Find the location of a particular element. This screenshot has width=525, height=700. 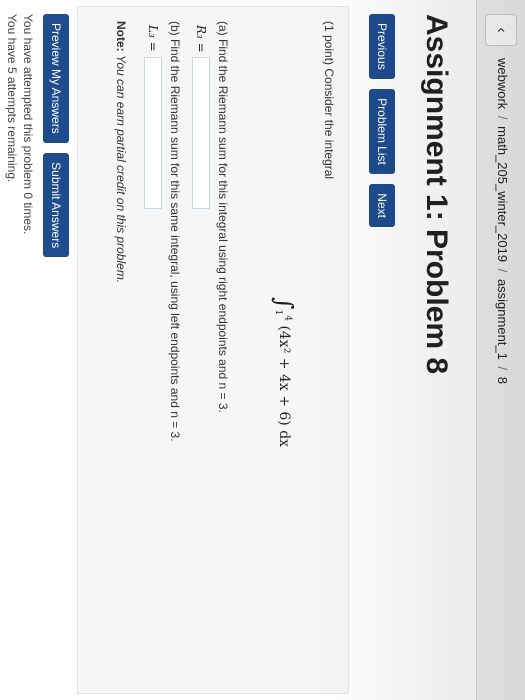

attempts-remaining-text: You have 5 attempts remaining. is located at coordinates (12, 98).